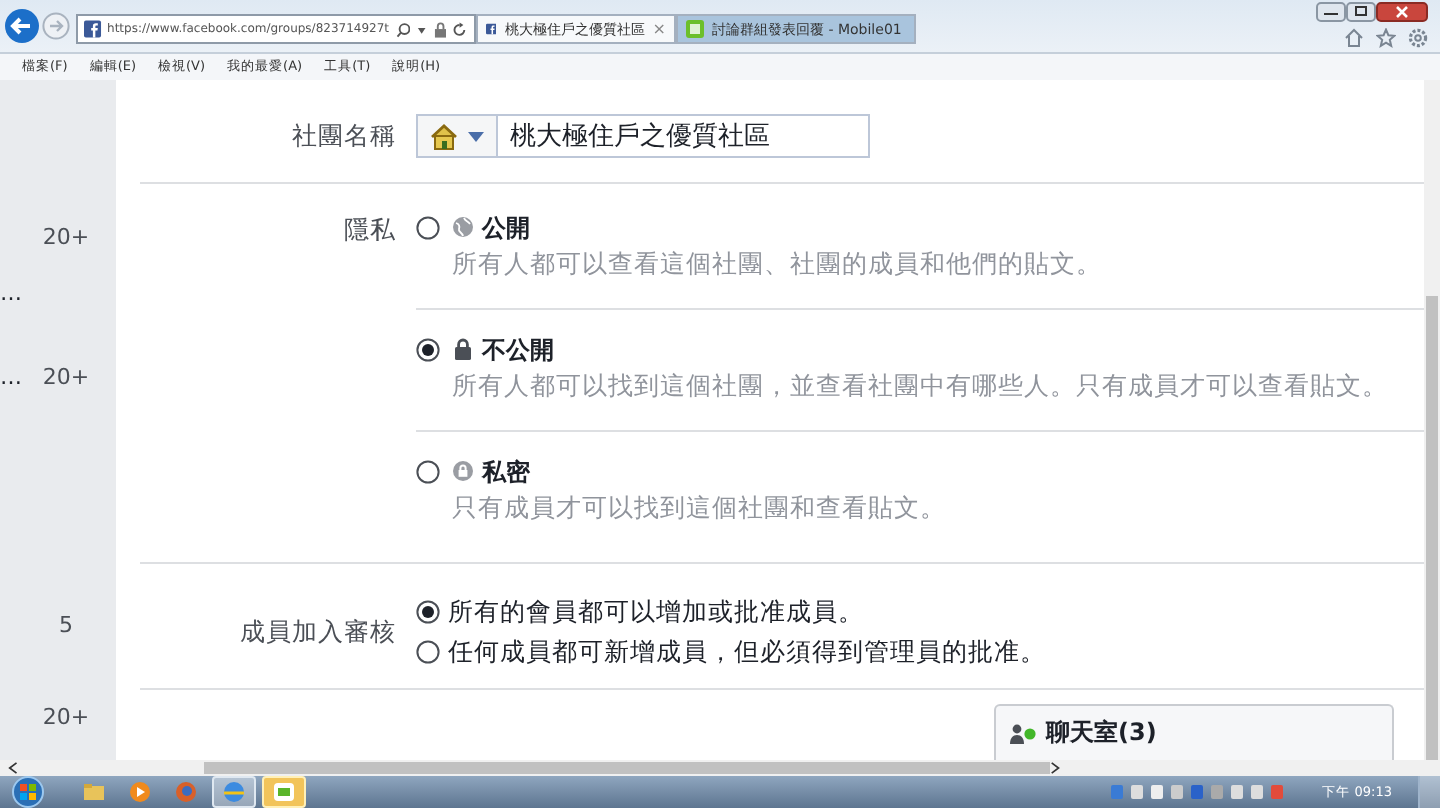 This screenshot has width=1440, height=808. I want to click on minimize-icon, so click(1331, 12).